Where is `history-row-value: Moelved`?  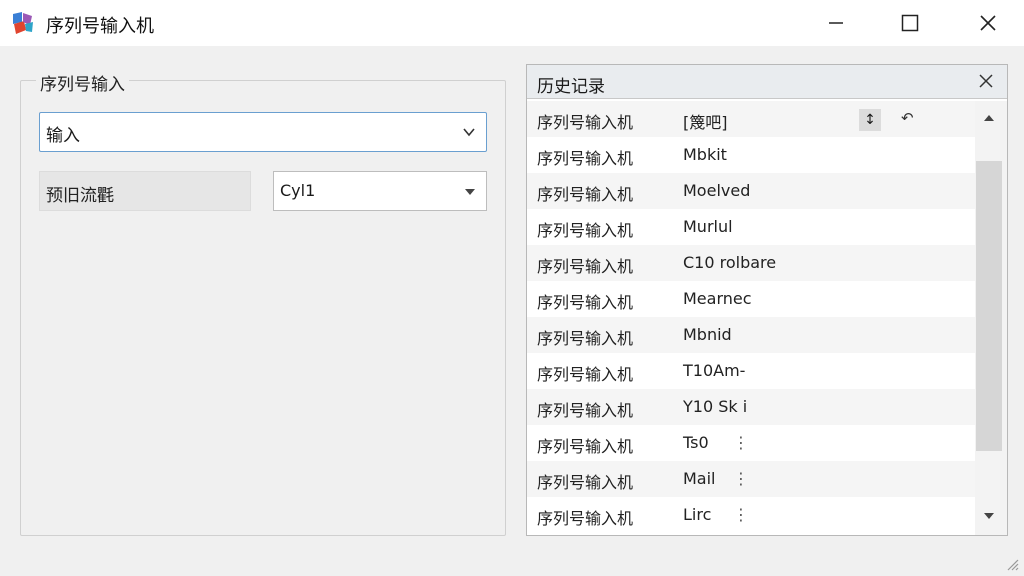
history-row-value: Moelved is located at coordinates (717, 190).